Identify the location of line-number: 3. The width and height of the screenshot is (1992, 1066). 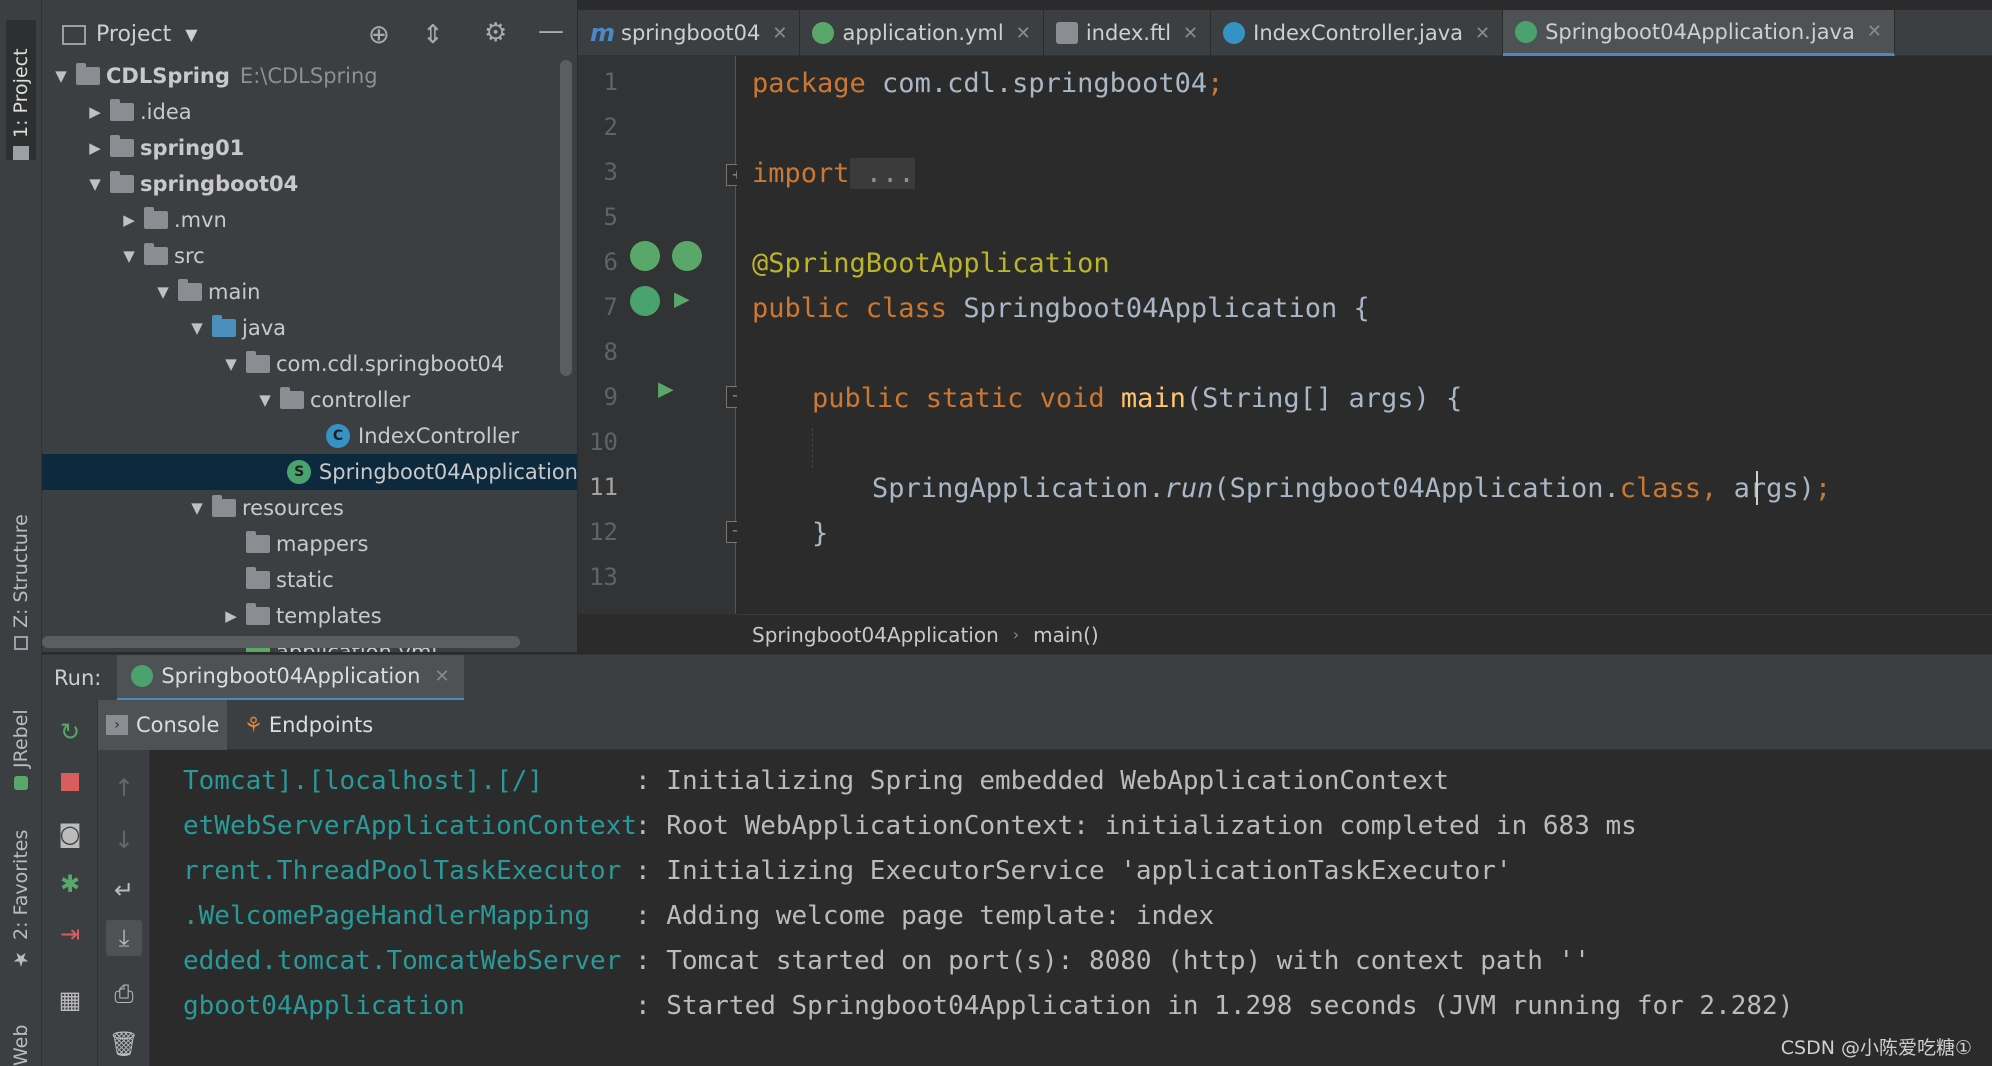
(610, 172).